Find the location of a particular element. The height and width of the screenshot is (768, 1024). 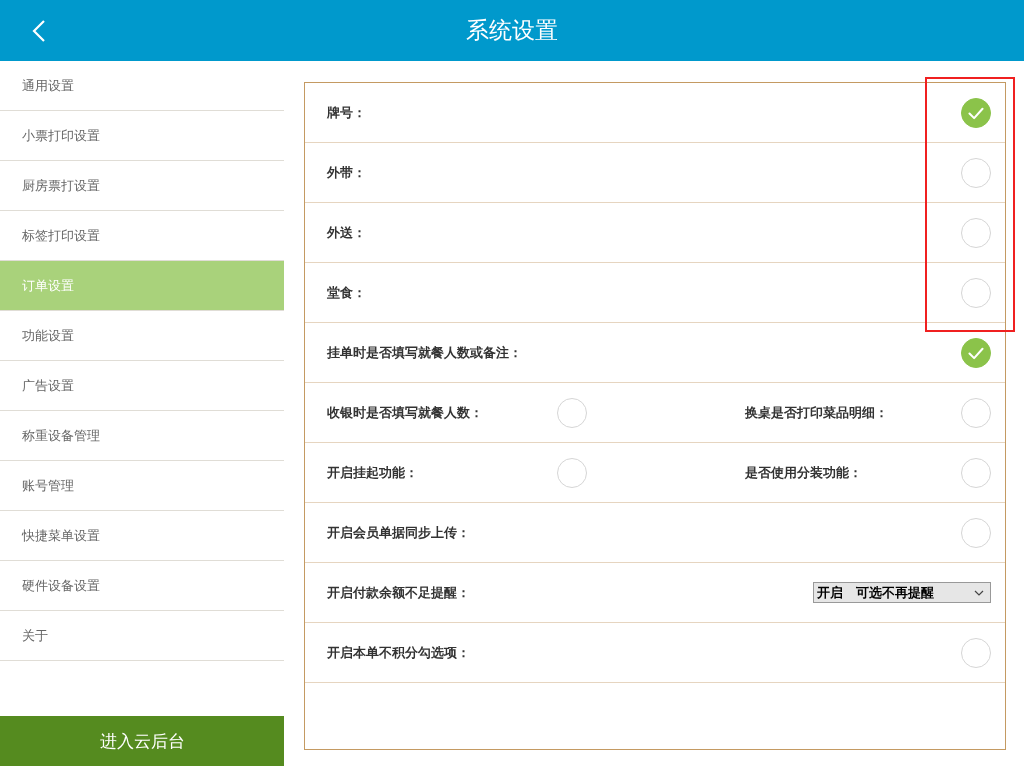

sidebar-item: 硬件设备设置 is located at coordinates (142, 586).